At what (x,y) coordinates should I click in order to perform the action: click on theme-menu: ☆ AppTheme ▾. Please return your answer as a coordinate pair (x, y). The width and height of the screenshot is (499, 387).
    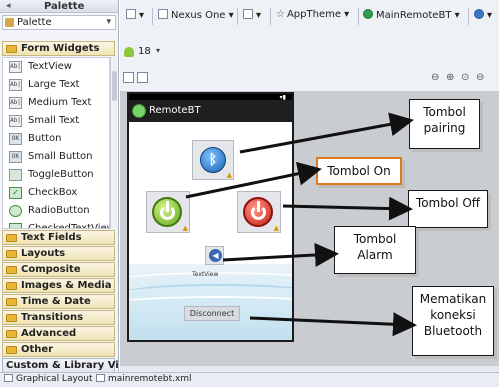
    Looking at the image, I should click on (312, 16).